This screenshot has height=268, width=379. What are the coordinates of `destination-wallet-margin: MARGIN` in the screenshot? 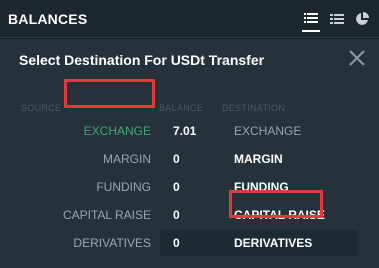 It's located at (258, 159).